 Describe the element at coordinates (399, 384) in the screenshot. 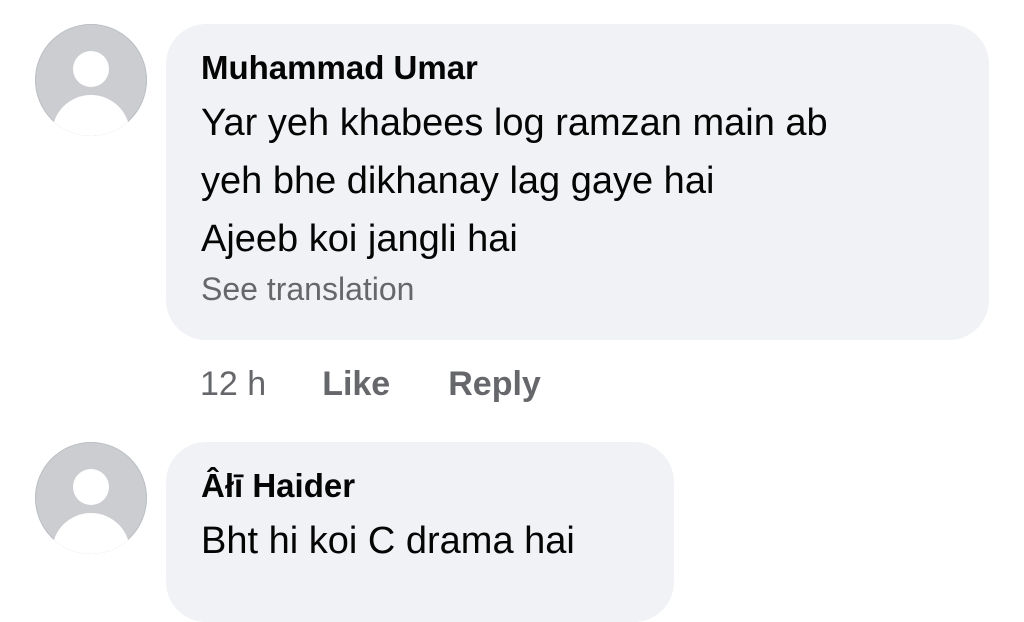

I see `comment-actions: 12 h Like Reply` at that location.